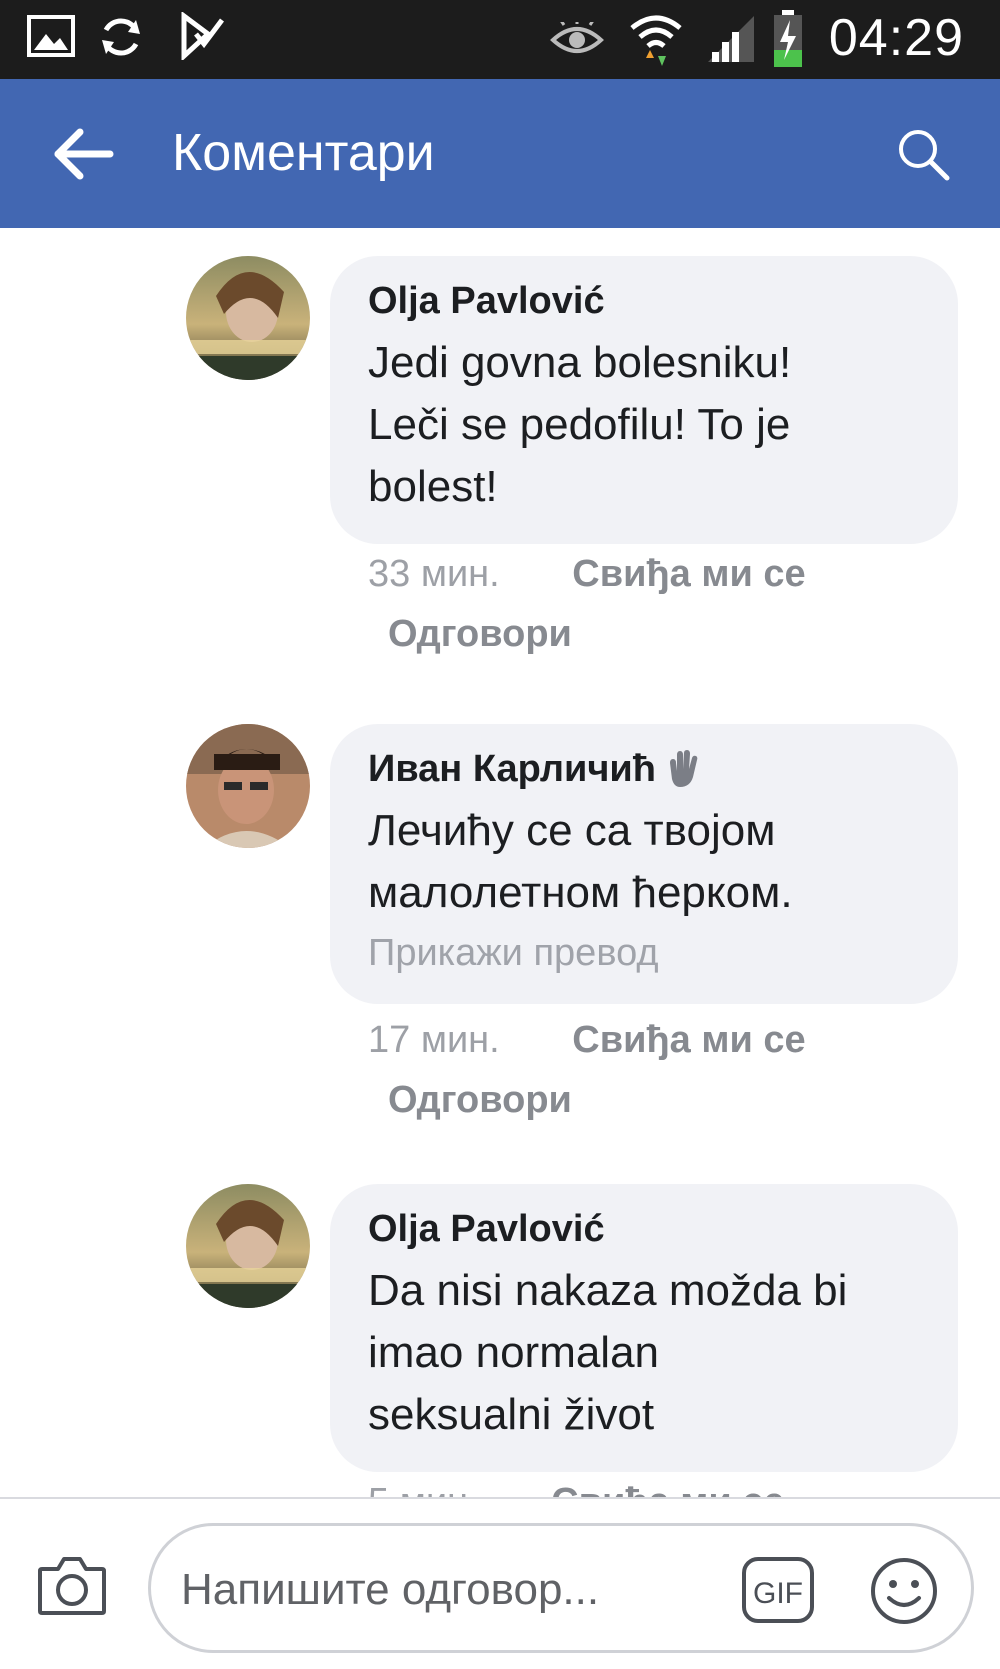  I want to click on signal-icon, so click(731, 39).